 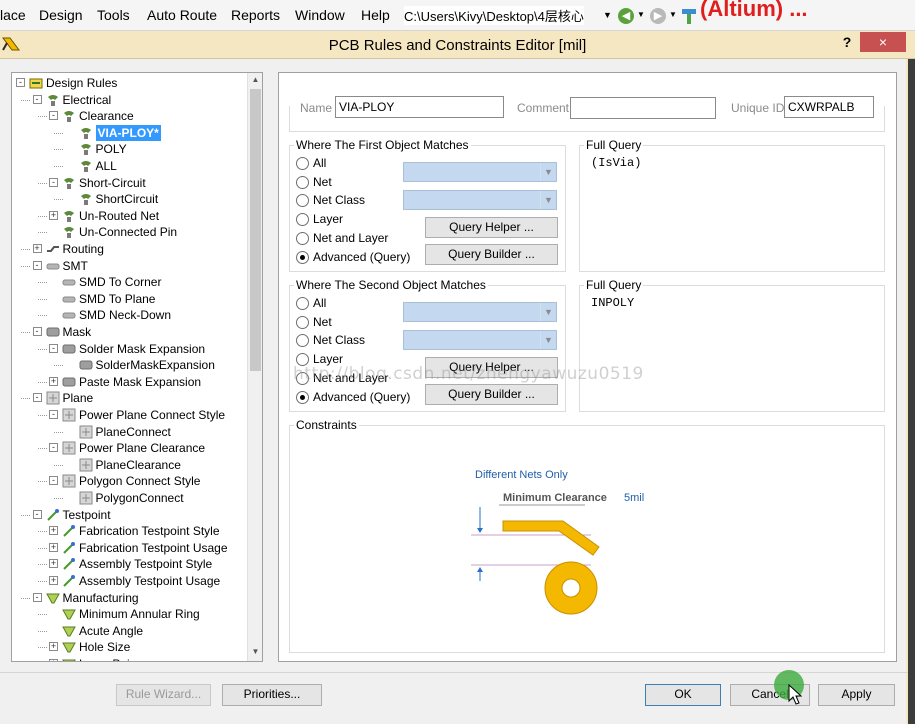 What do you see at coordinates (130, 332) in the screenshot?
I see `tree-item: - Mask` at bounding box center [130, 332].